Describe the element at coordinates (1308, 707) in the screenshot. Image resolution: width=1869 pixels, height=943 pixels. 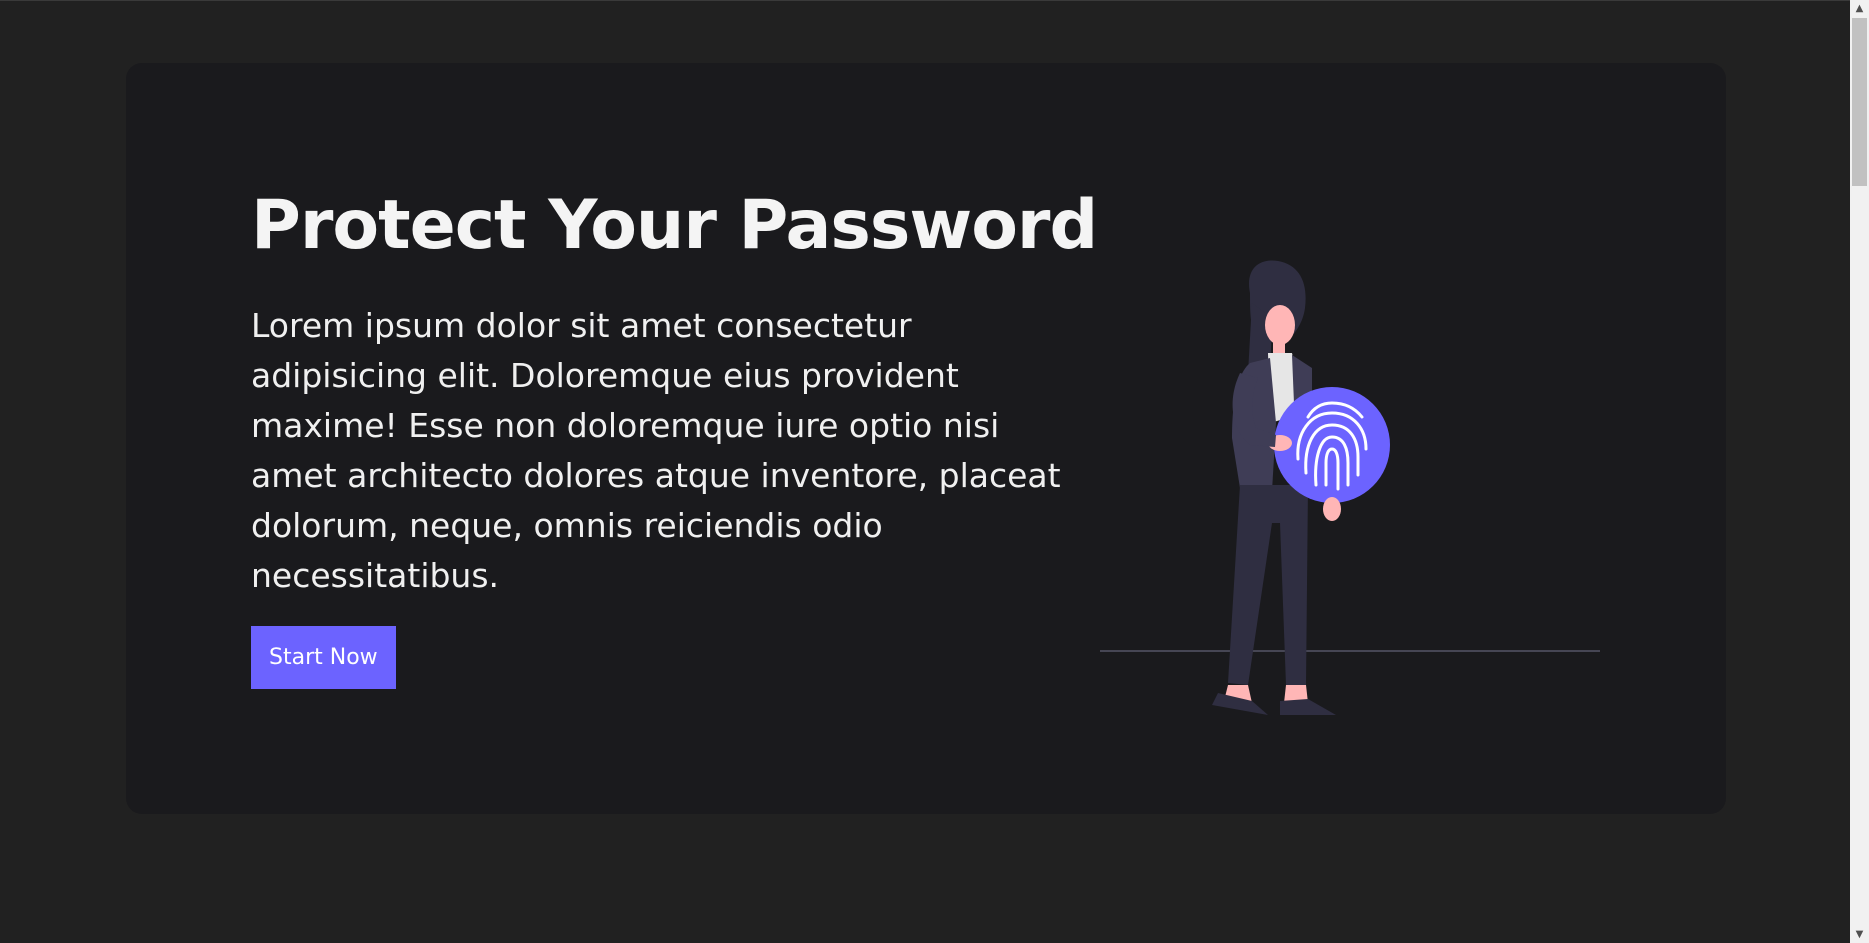
I see `right-shoe` at that location.